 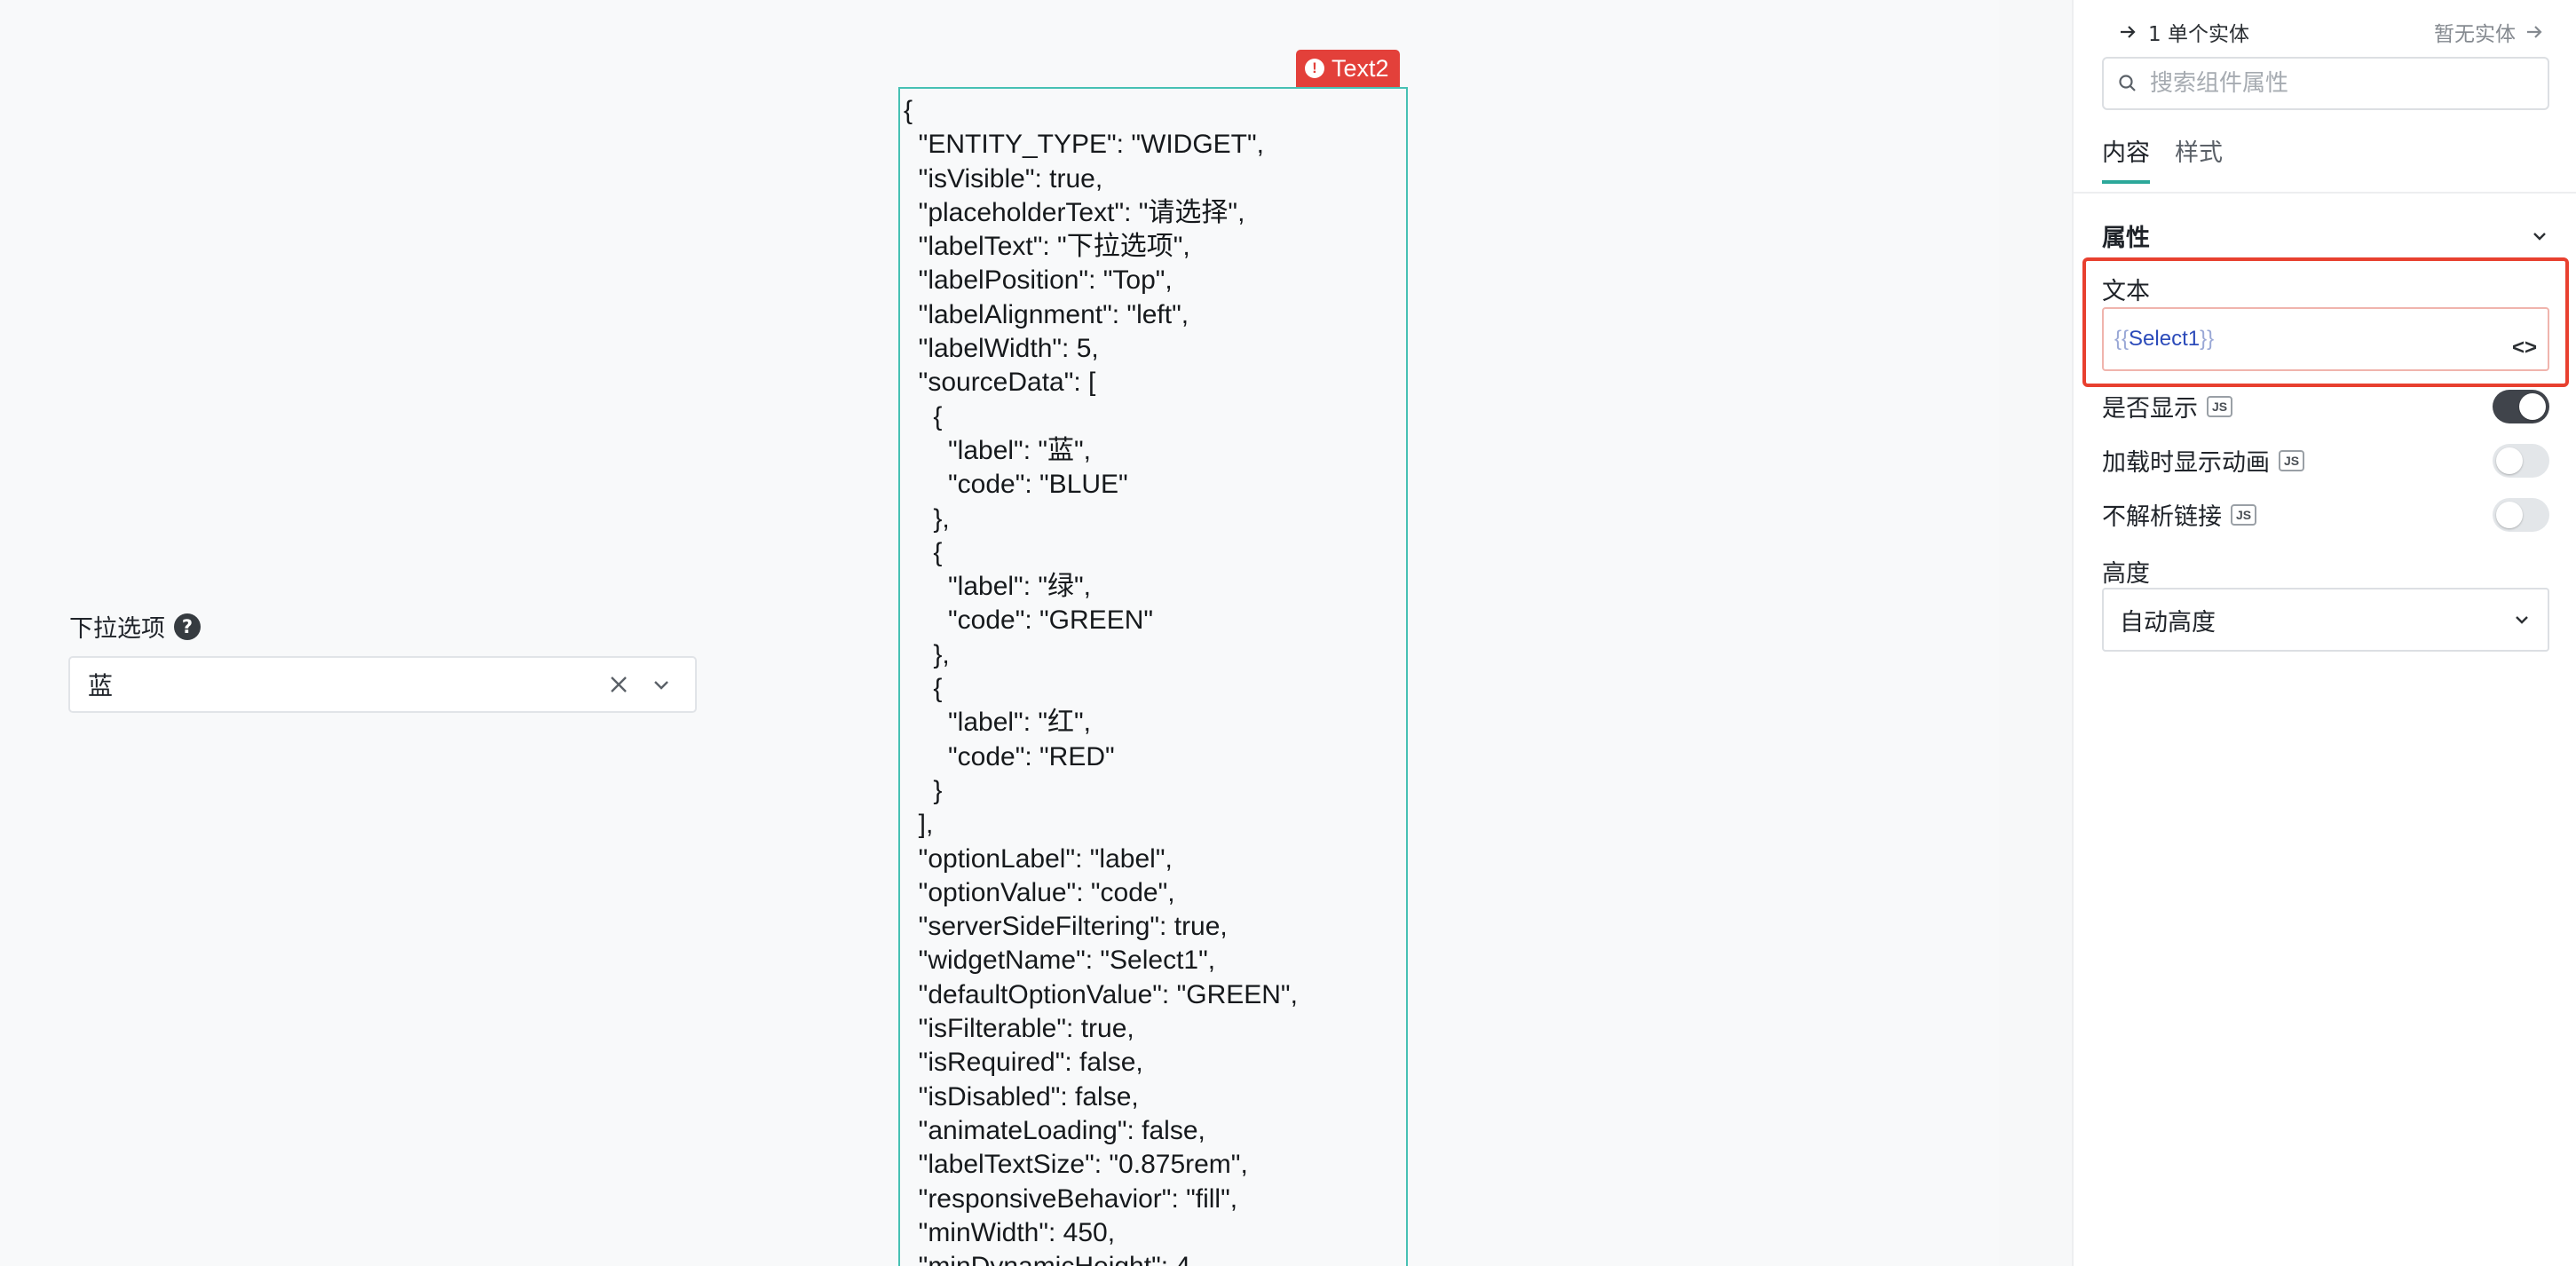 What do you see at coordinates (2162, 158) in the screenshot?
I see `panel-tabs: 内容 样式` at bounding box center [2162, 158].